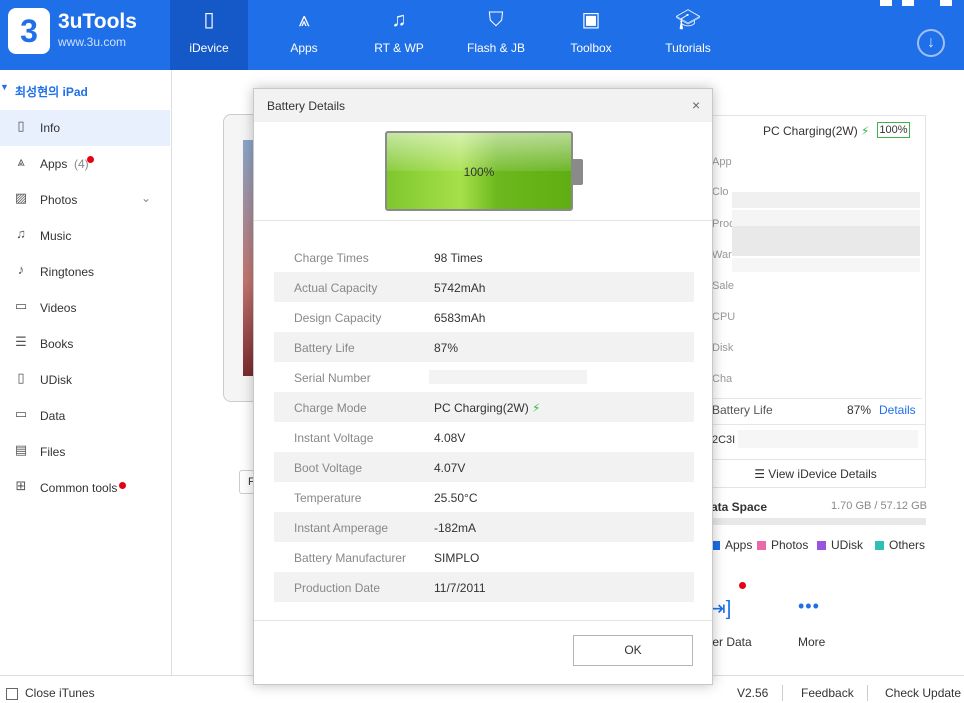  Describe the element at coordinates (946, 3) in the screenshot. I see `close-window-button` at that location.